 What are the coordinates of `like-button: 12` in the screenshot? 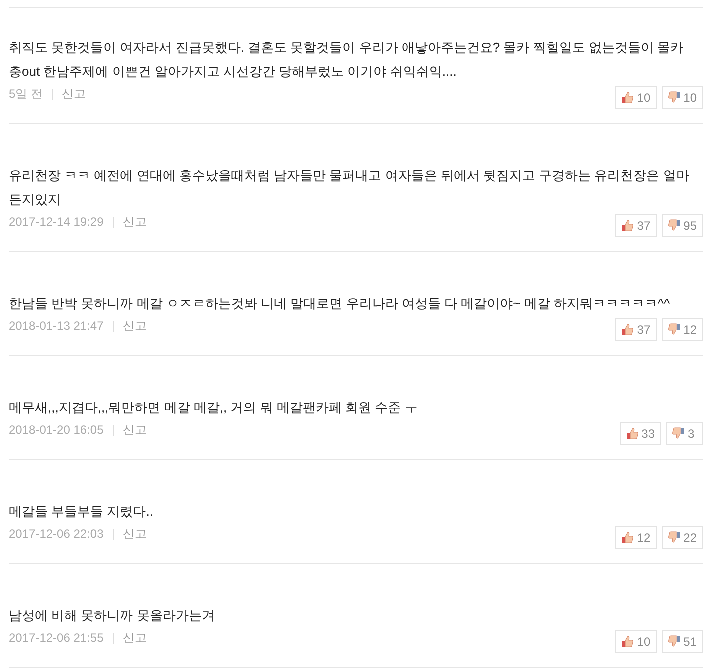 It's located at (636, 537).